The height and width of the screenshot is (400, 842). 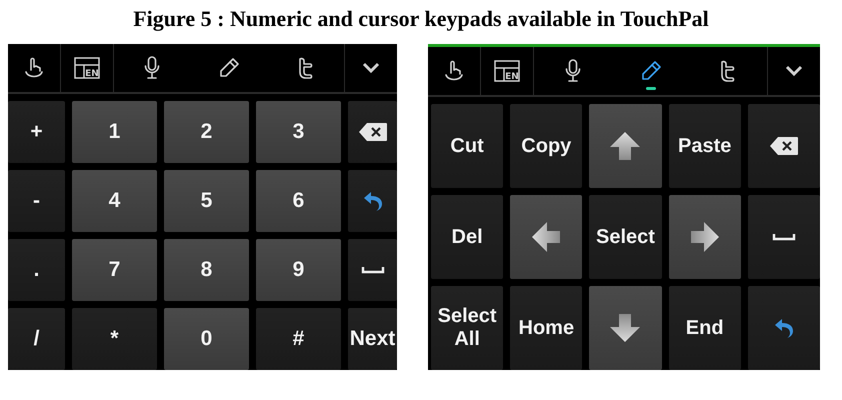 What do you see at coordinates (421, 19) in the screenshot?
I see `figure-caption: Figure 5 : Numeric and cursor keypads available in TouchPal` at bounding box center [421, 19].